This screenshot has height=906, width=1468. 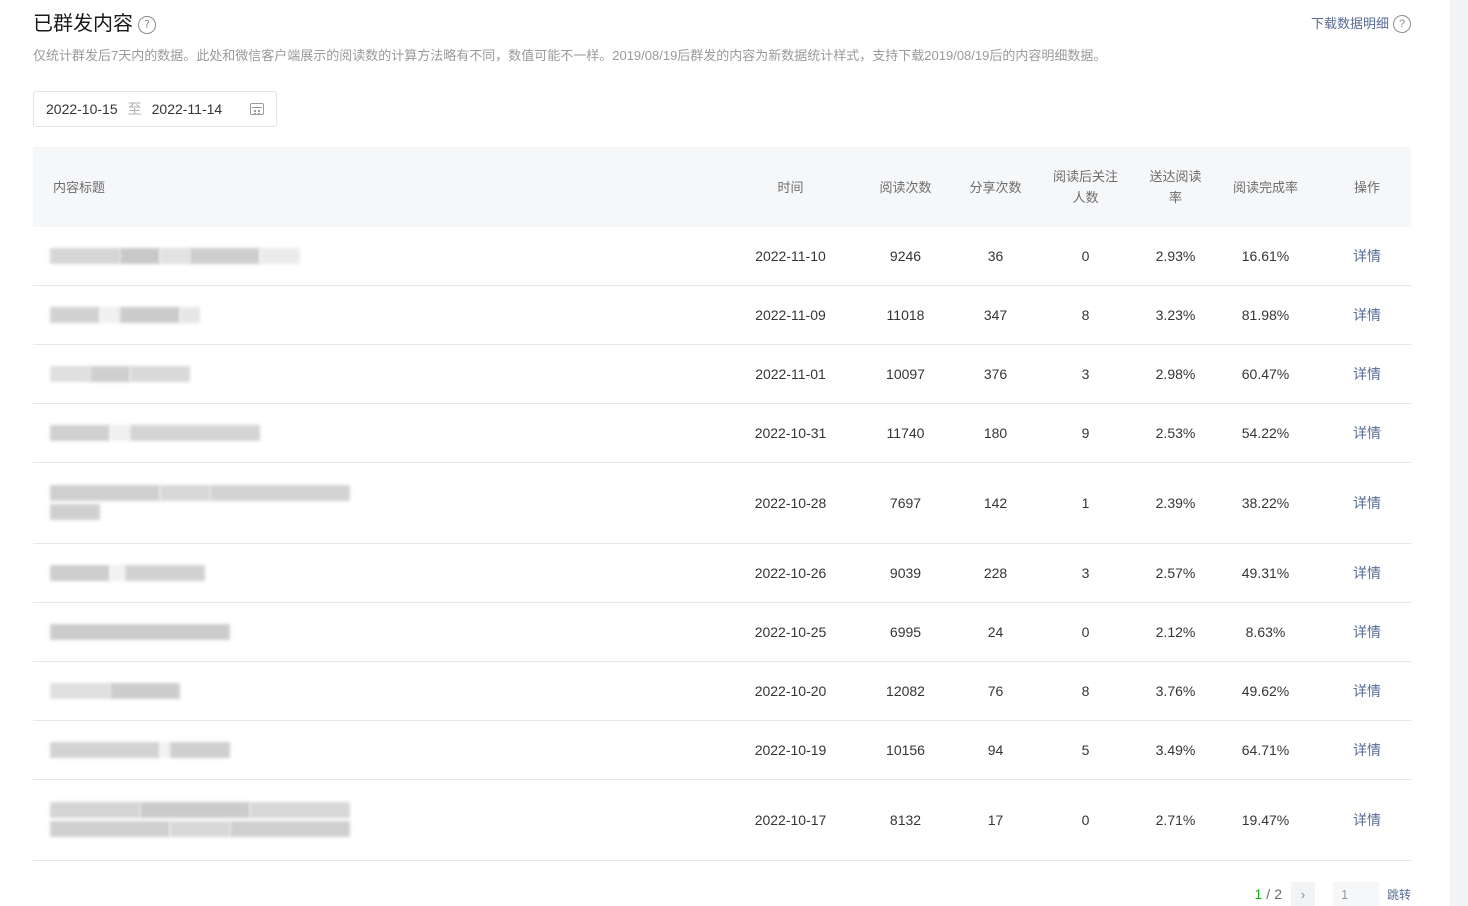 I want to click on start-date: 2022-10-15, so click(x=82, y=109).